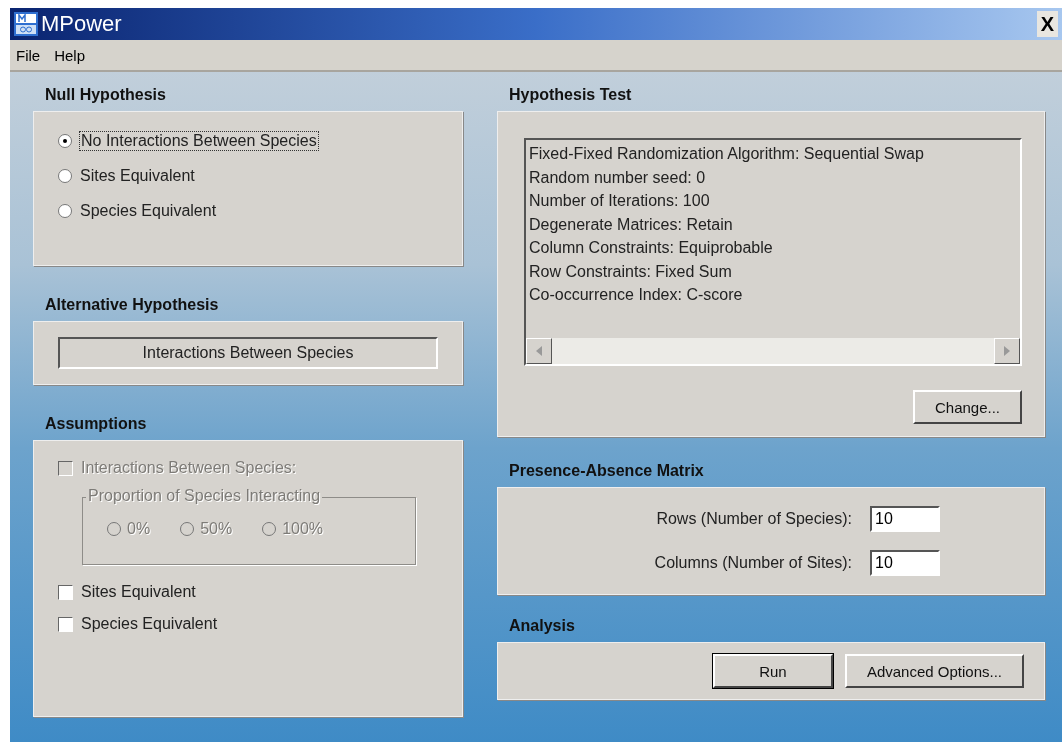  Describe the element at coordinates (631, 224) in the screenshot. I see `list-line: Degenerate Matrices: Retain` at that location.